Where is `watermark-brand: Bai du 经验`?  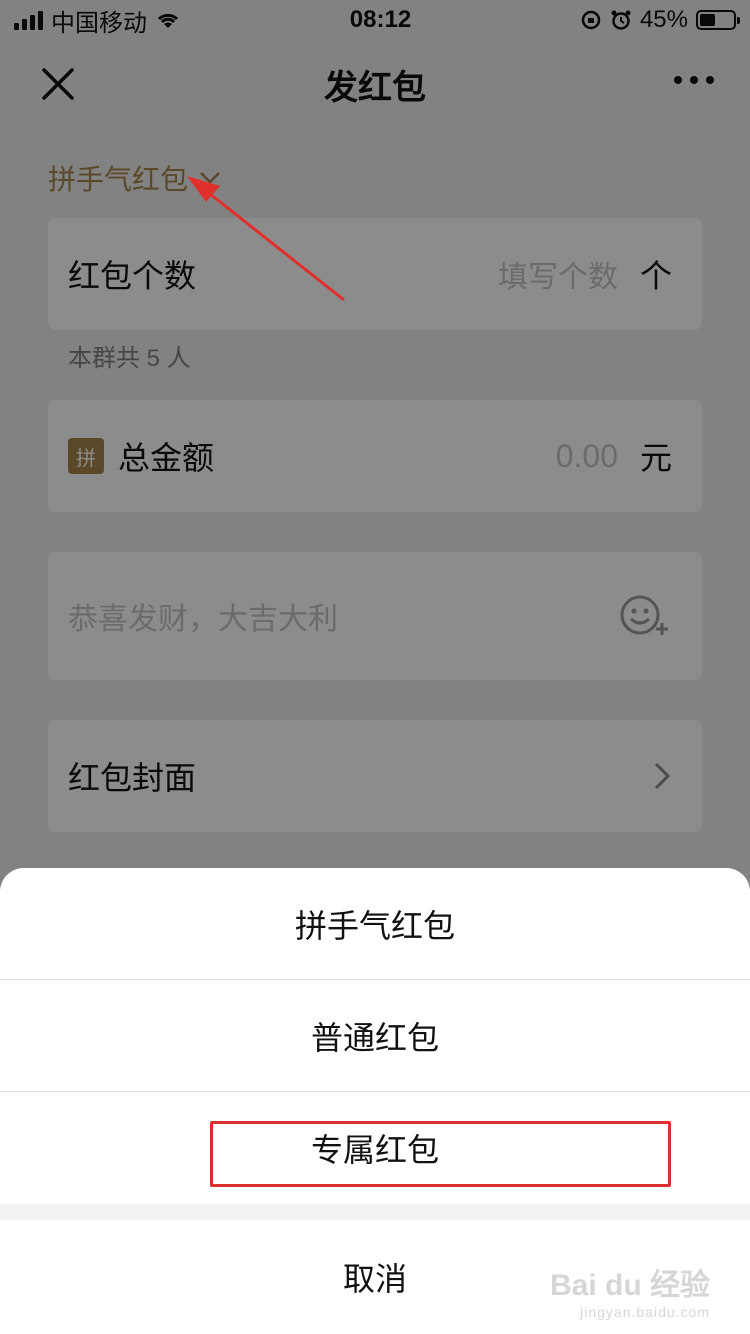
watermark-brand: Bai du 经验 is located at coordinates (629, 1285).